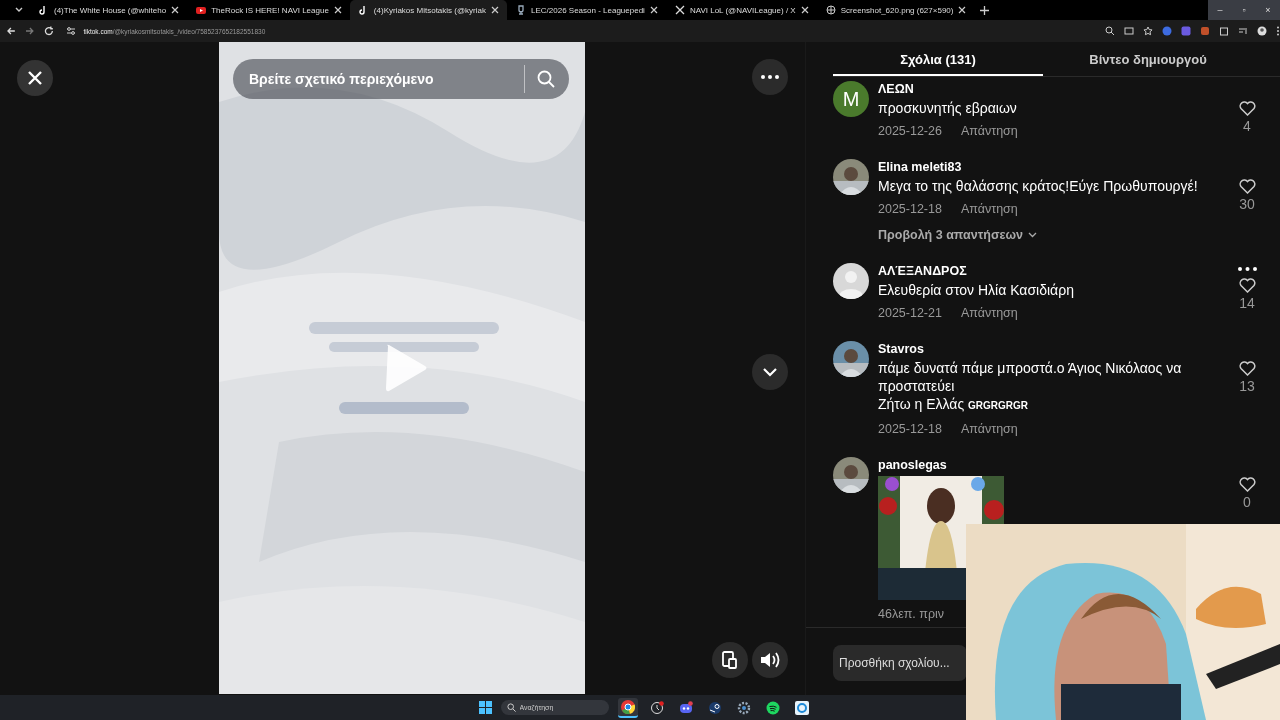 The image size is (1280, 720). I want to click on close-button: ×, so click(1268, 10).